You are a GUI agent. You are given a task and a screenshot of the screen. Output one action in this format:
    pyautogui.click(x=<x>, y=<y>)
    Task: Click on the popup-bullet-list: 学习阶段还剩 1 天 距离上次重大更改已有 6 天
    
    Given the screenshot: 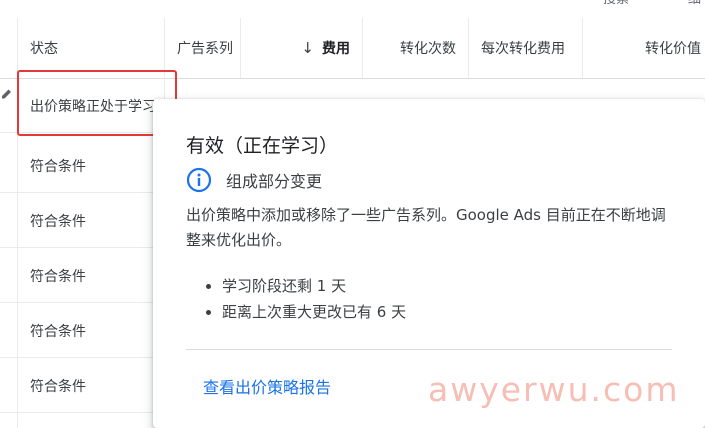 What is the action you would take?
    pyautogui.click(x=296, y=299)
    